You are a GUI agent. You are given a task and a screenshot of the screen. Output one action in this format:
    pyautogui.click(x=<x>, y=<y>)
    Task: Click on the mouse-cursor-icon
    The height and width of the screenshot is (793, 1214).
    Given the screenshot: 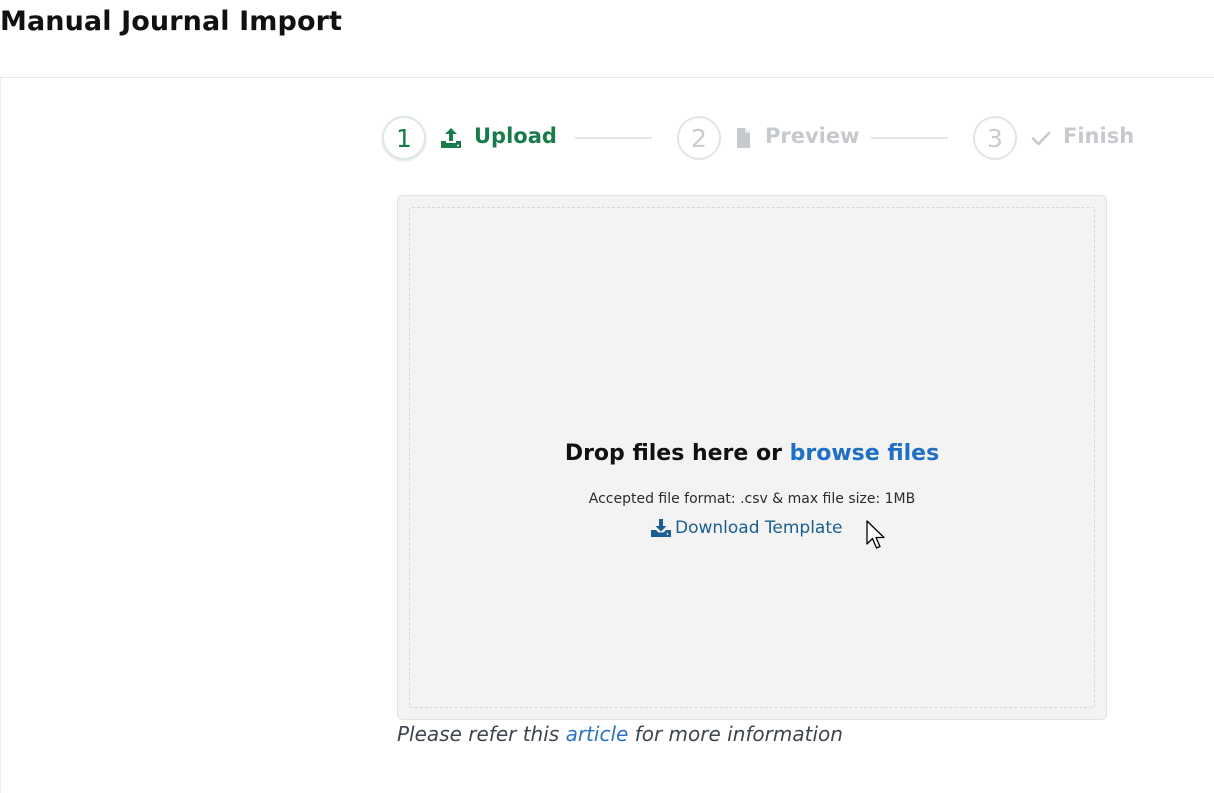 What is the action you would take?
    pyautogui.click(x=877, y=535)
    